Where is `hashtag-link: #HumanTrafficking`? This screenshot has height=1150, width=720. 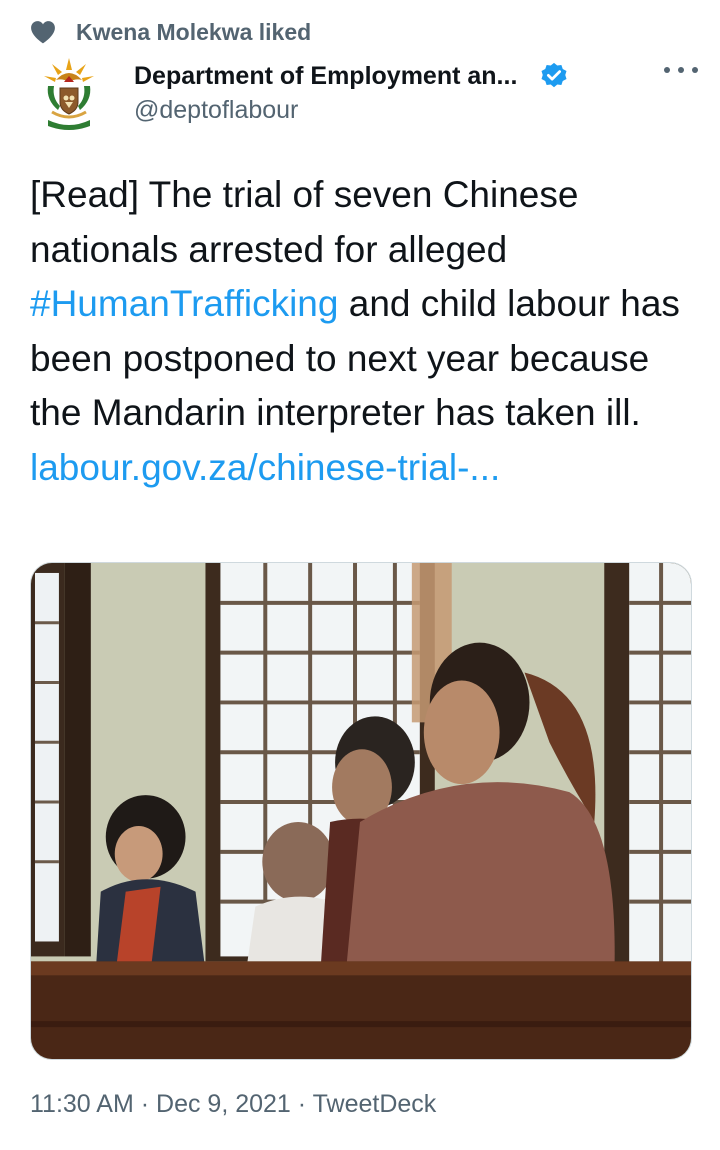
hashtag-link: #HumanTrafficking is located at coordinates (184, 303).